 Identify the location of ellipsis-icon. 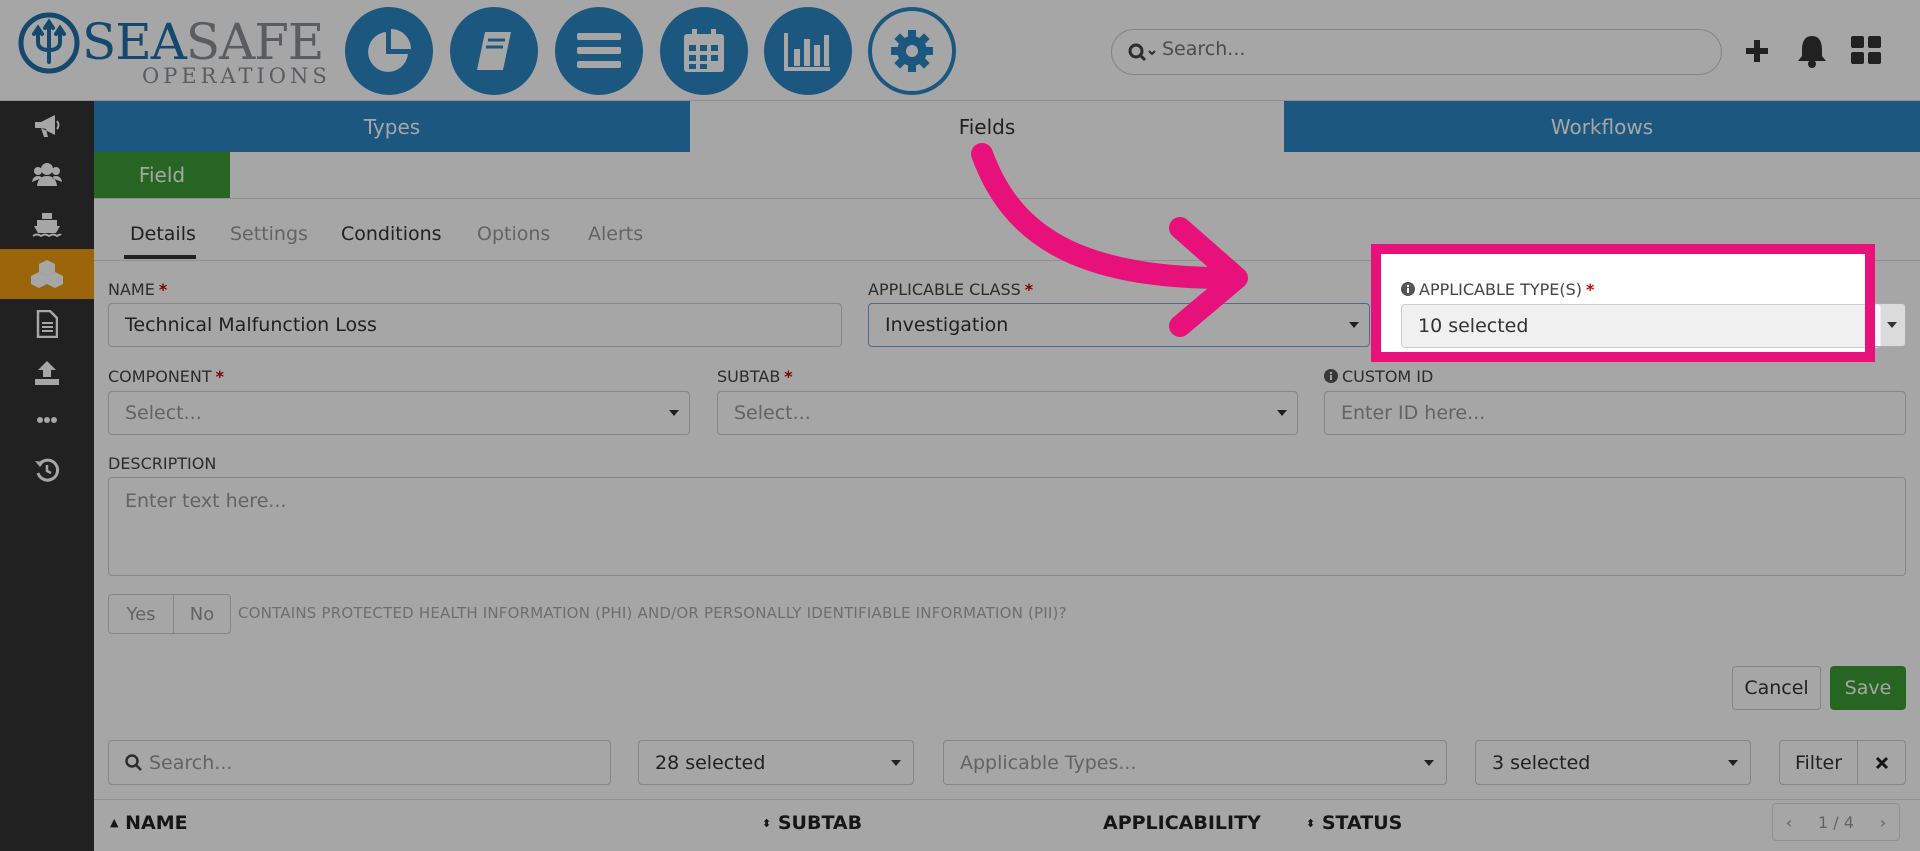
(47, 420).